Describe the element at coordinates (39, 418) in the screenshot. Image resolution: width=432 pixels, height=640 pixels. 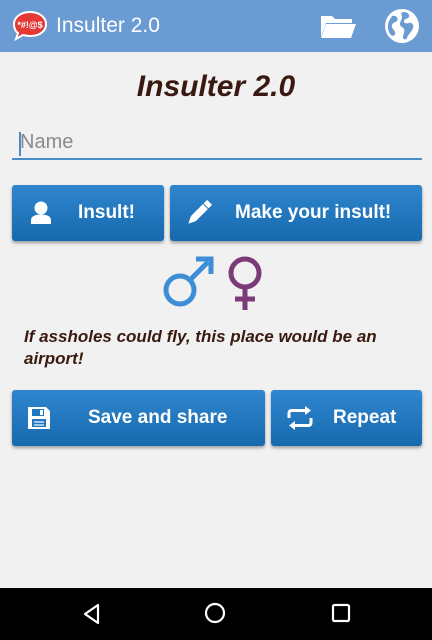
I see `save-icon` at that location.